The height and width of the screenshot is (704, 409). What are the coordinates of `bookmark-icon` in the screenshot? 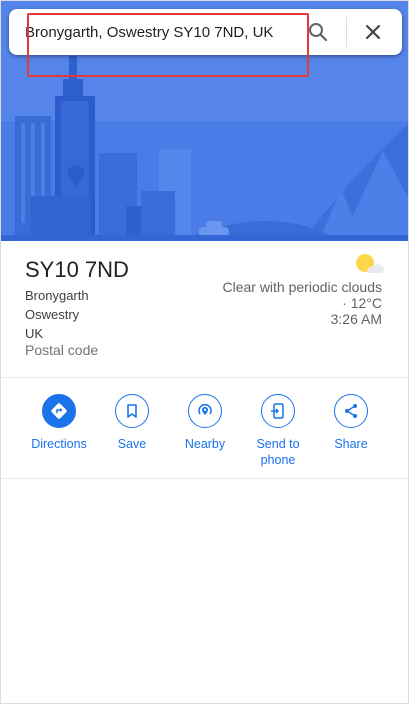 It's located at (132, 411).